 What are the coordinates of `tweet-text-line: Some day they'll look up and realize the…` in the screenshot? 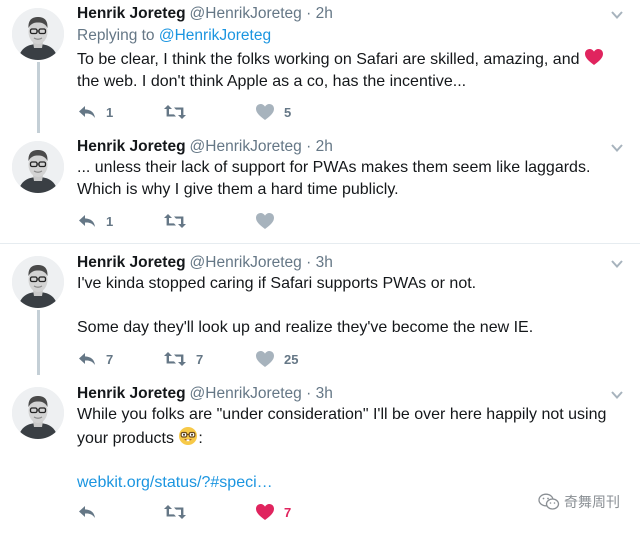 It's located at (305, 327).